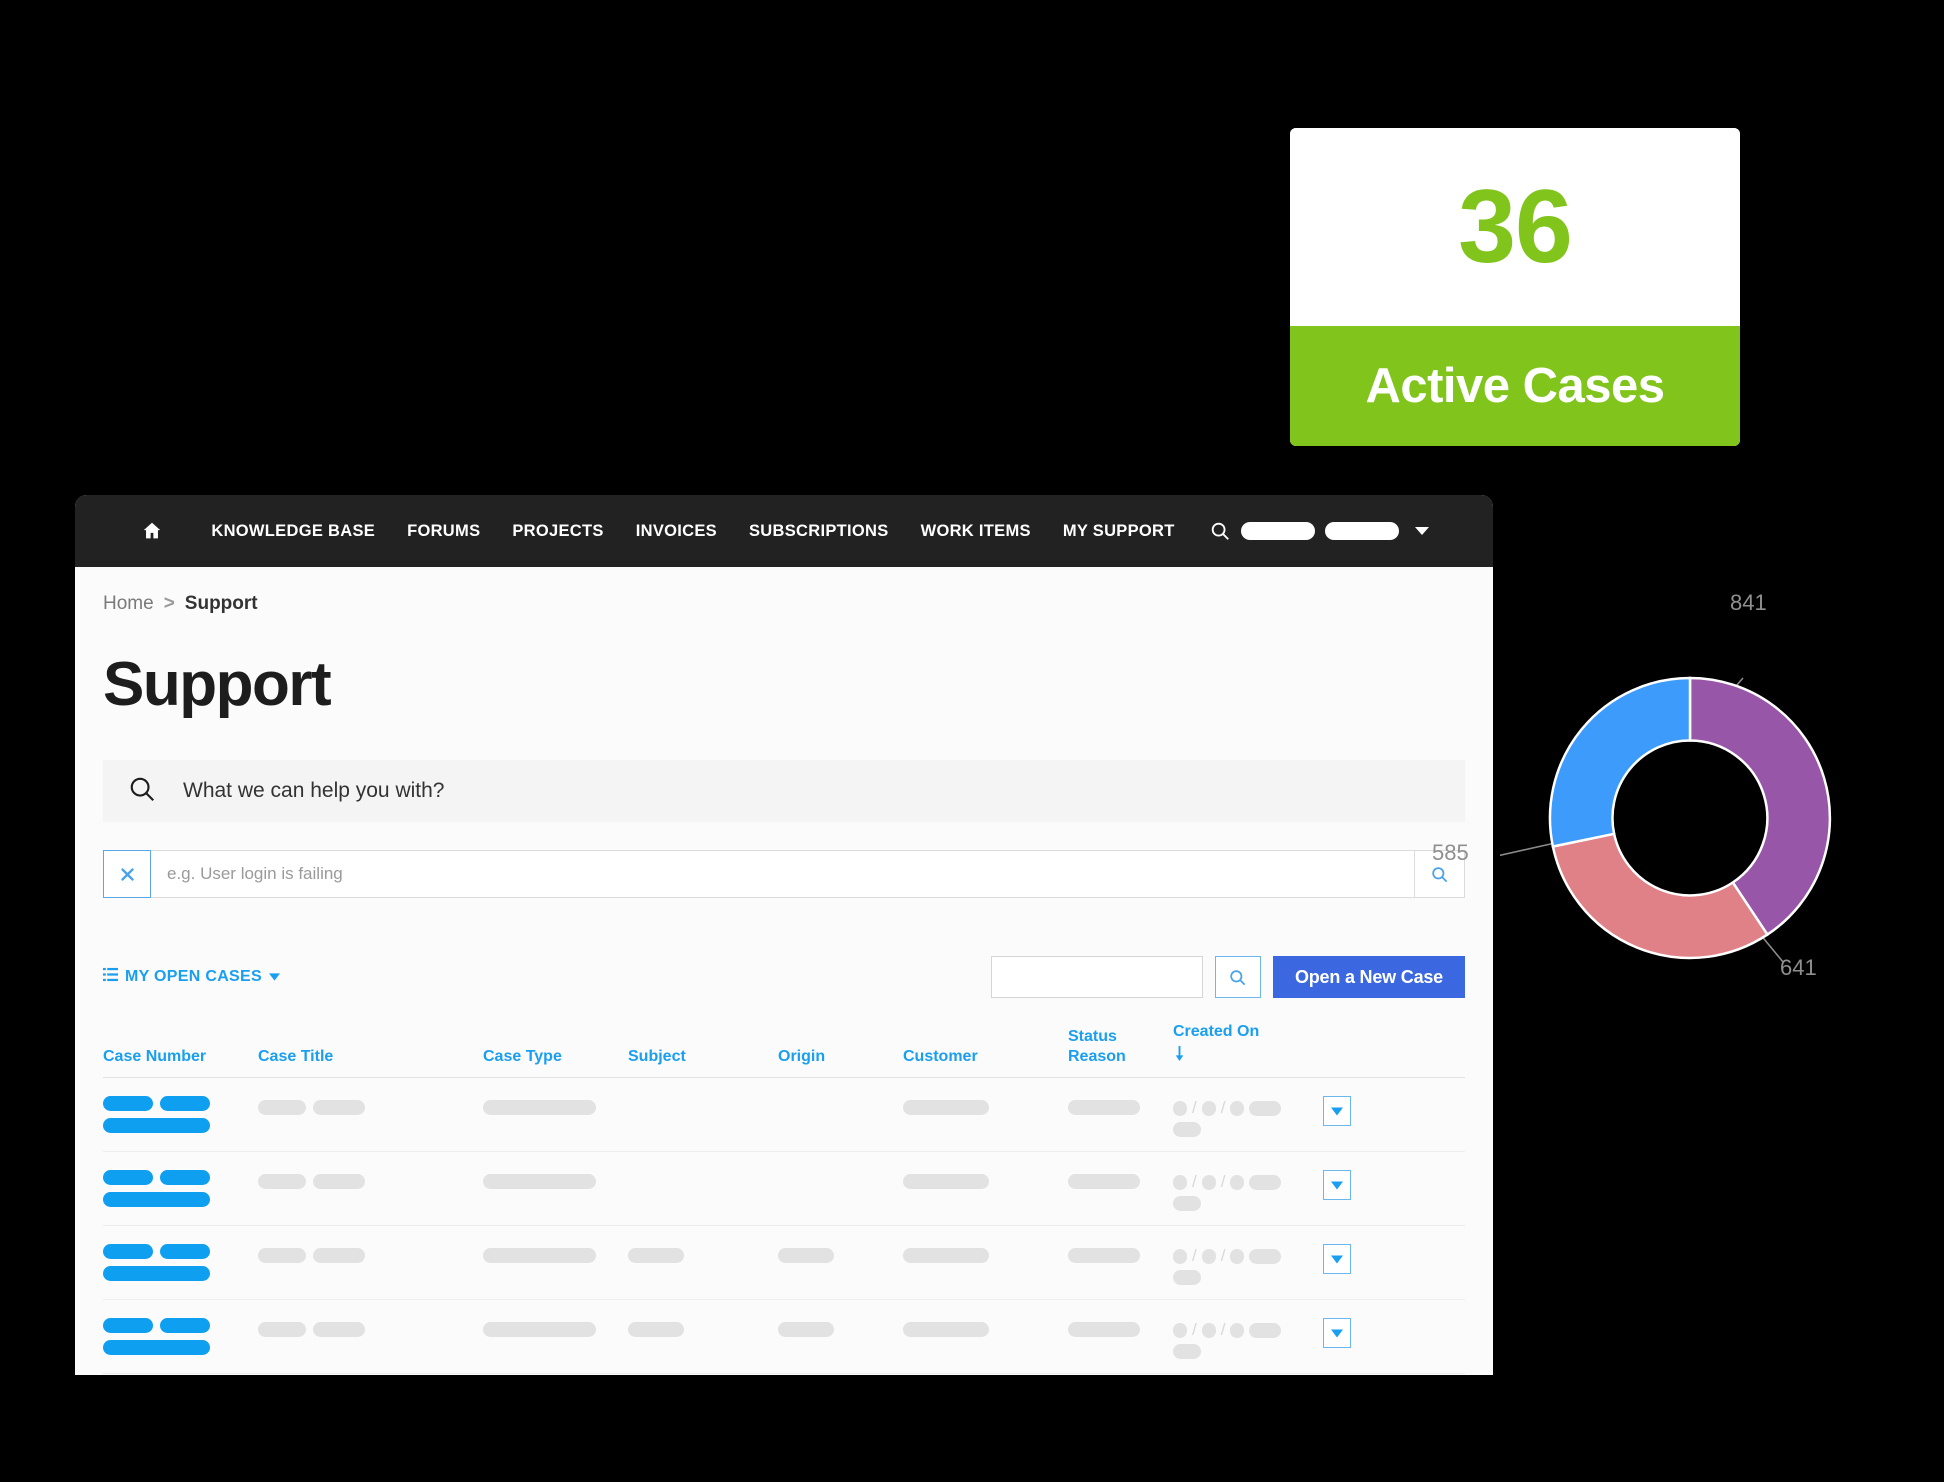  I want to click on view-selector-my-open-cases: MY OPEN CASES, so click(191, 977).